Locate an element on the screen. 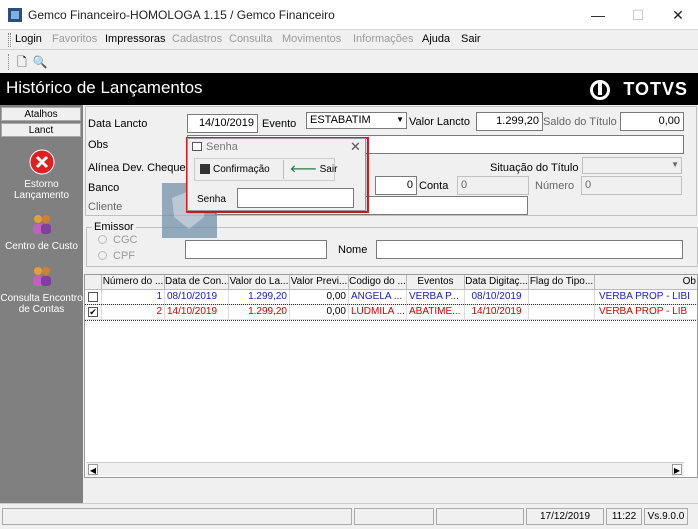 This screenshot has height=529, width=698. close-window-button: ✕ is located at coordinates (678, 15).